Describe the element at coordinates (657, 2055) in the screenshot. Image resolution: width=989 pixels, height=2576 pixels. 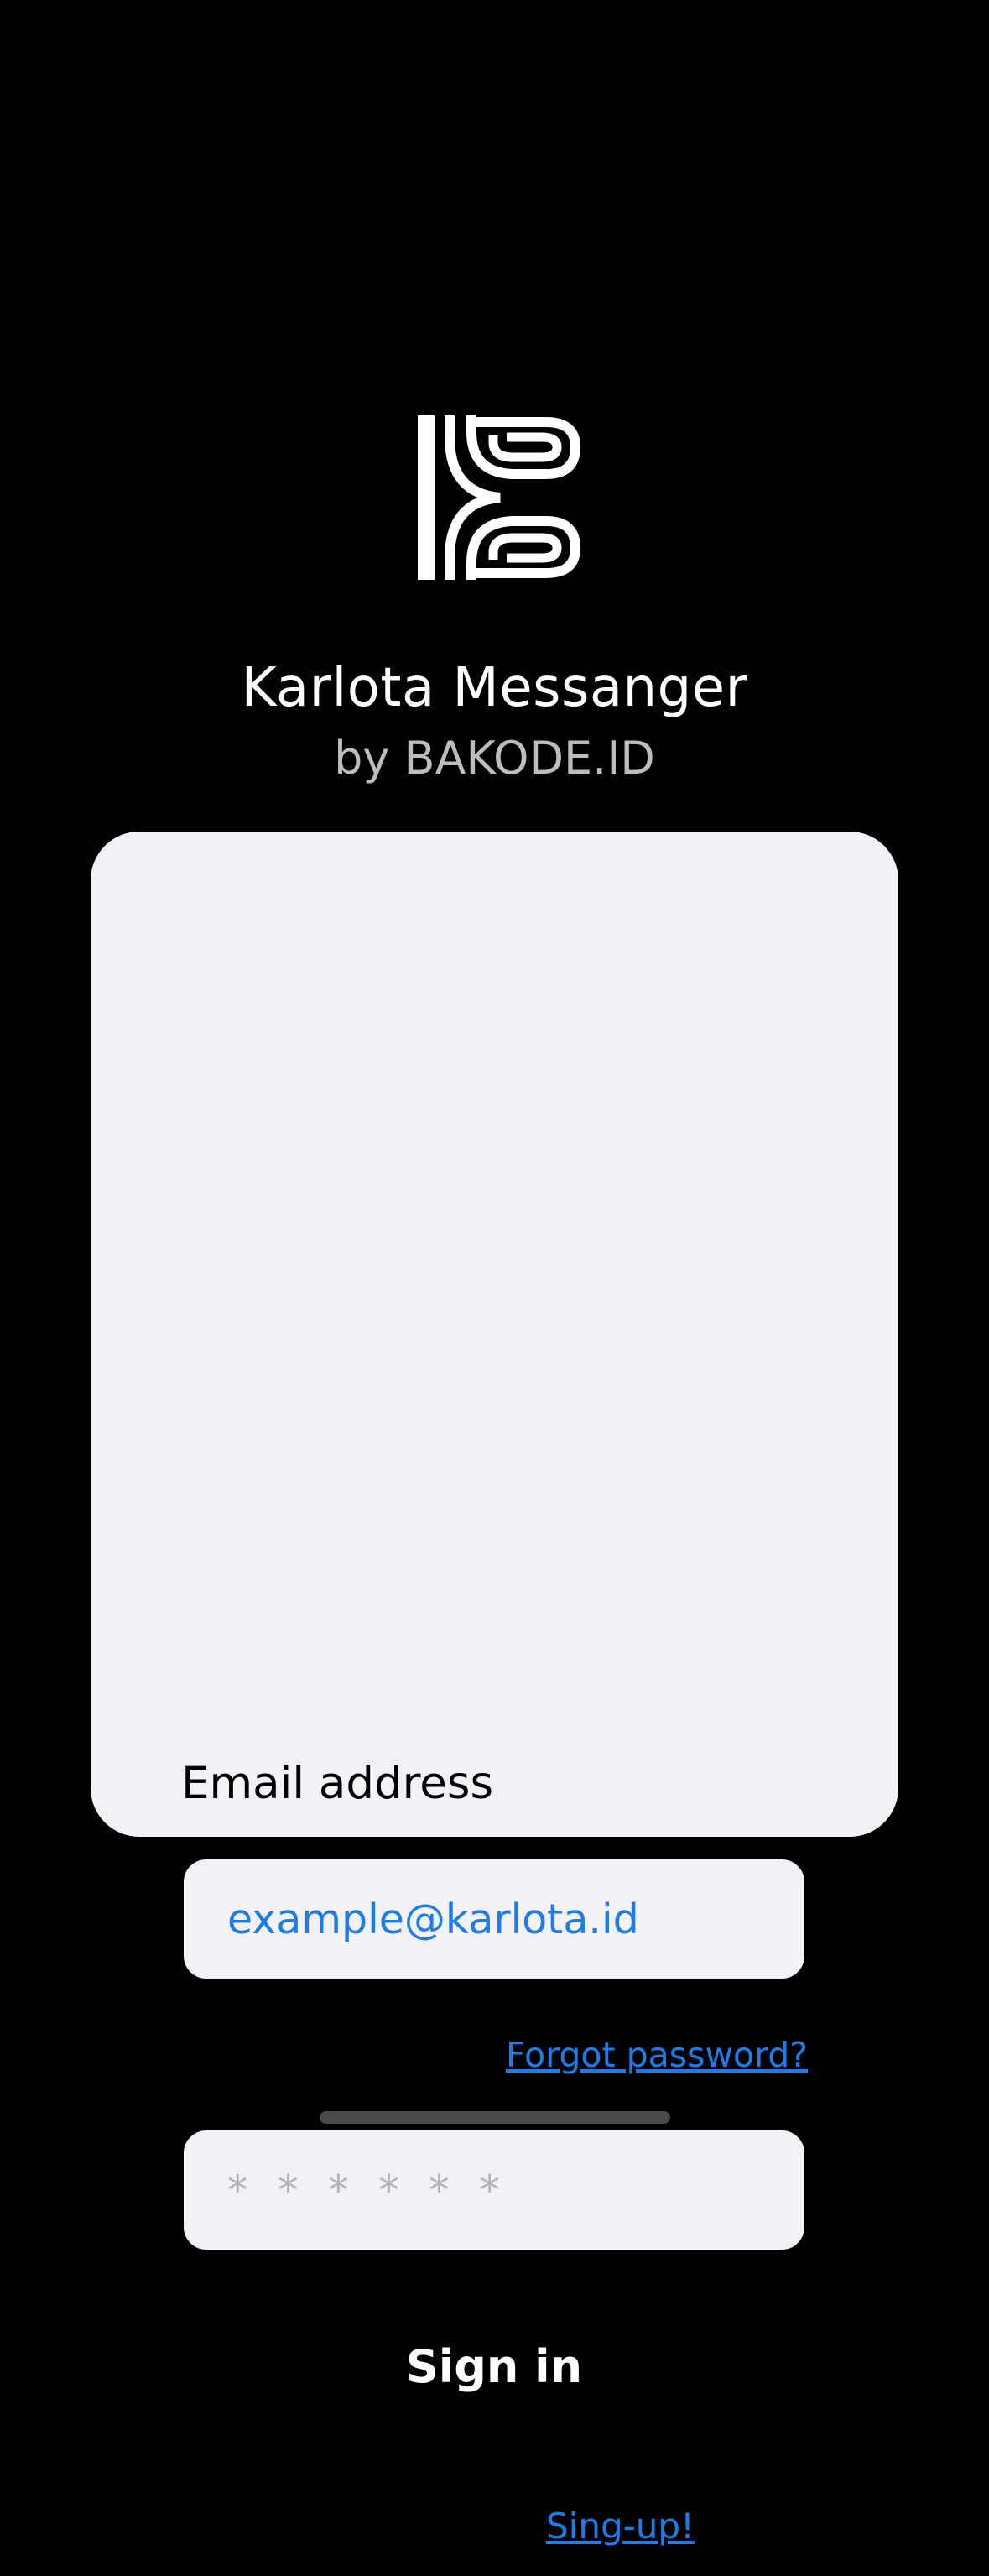
I see `forgot-password-link: Forgot password?` at that location.